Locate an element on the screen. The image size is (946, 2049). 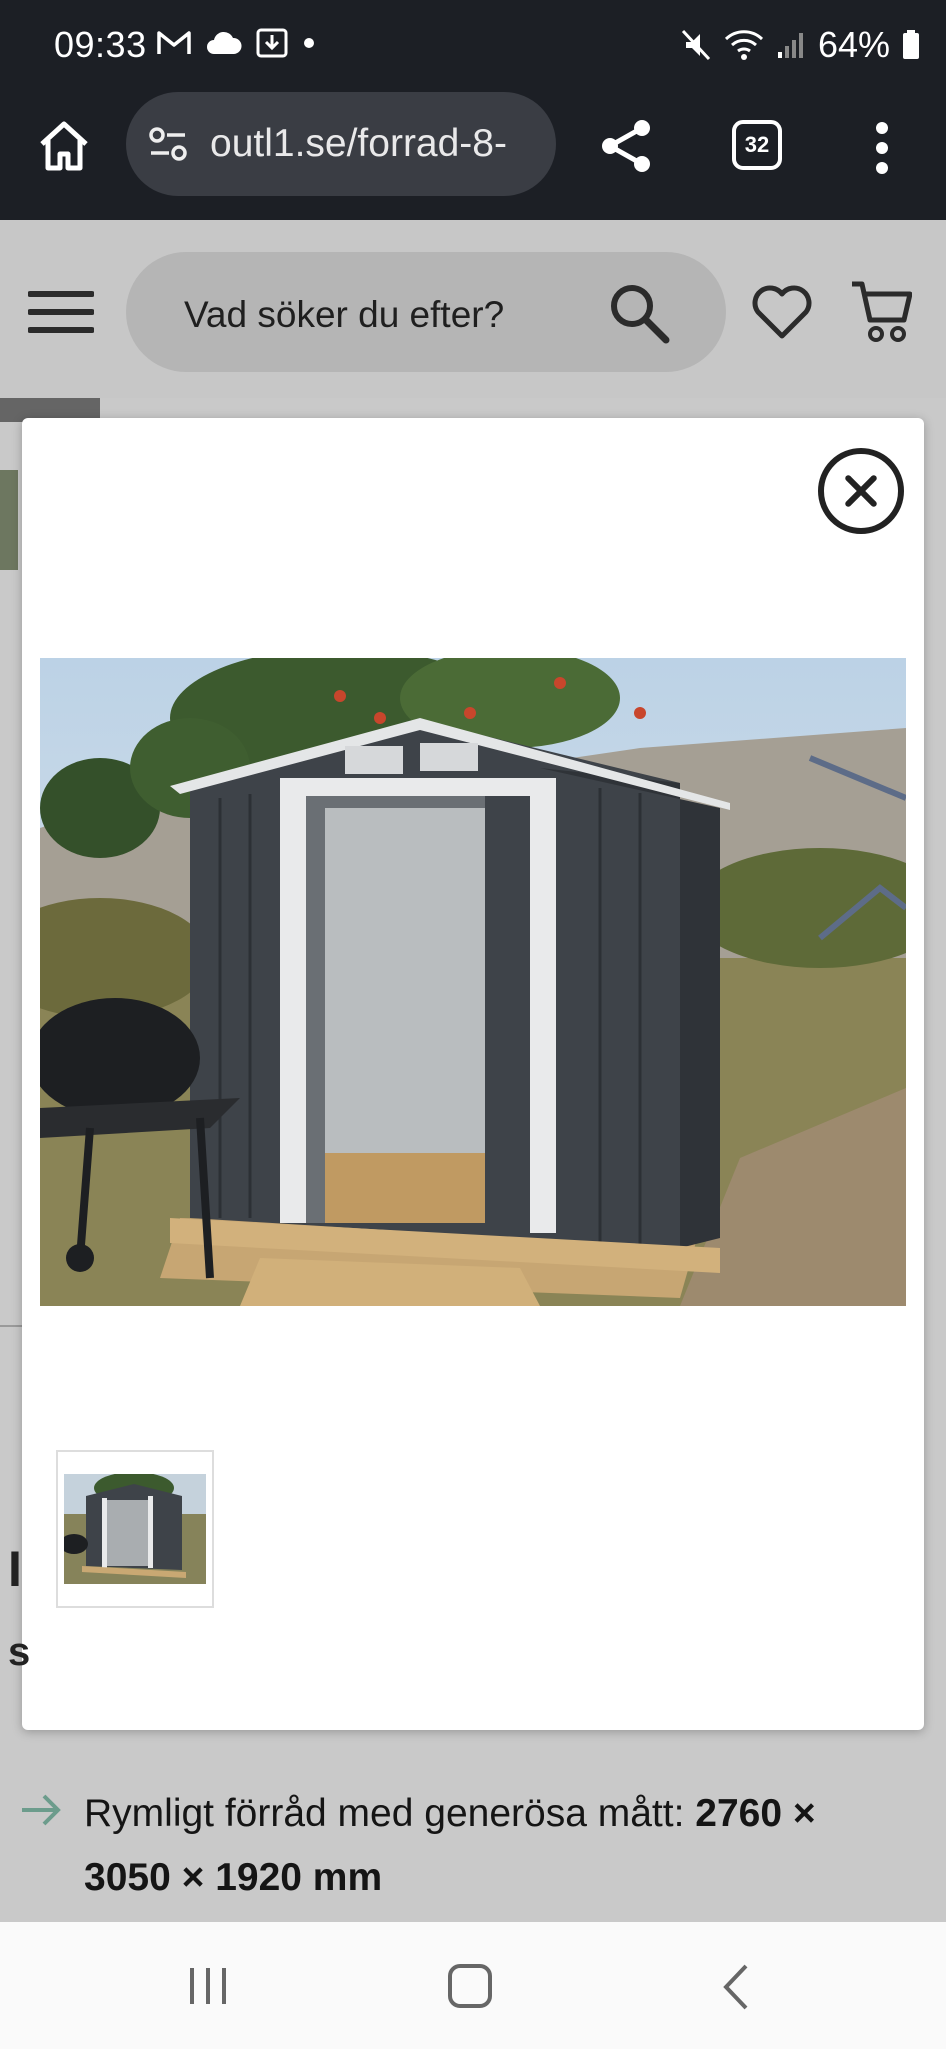
feature-text: Rymligt förråd med generösa mått: is located at coordinates (390, 1813).